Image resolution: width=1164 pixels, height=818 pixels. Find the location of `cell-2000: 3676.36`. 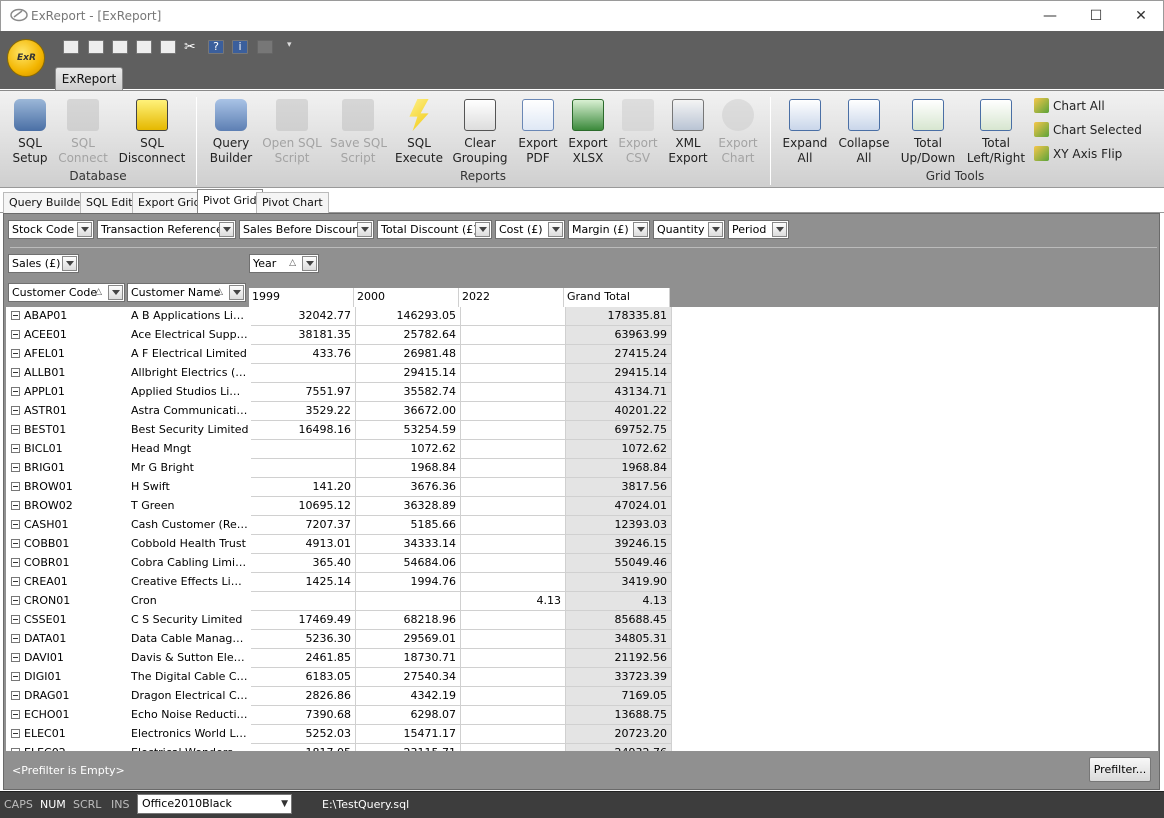

cell-2000: 3676.36 is located at coordinates (408, 487).